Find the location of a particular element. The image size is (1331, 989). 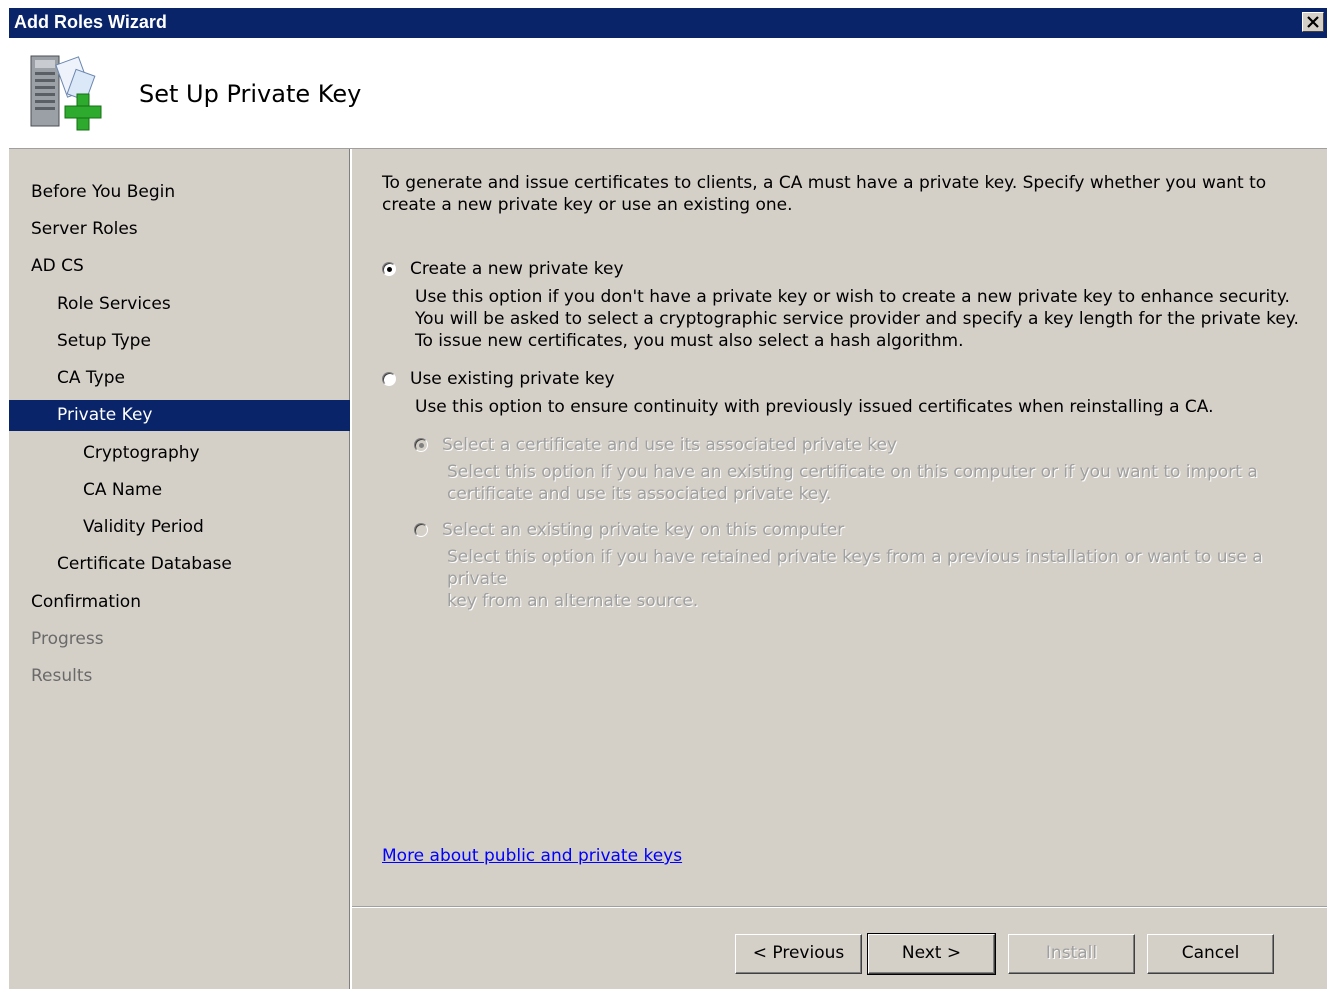

sidebar-item-confirmation: Confirmation is located at coordinates (179, 602).